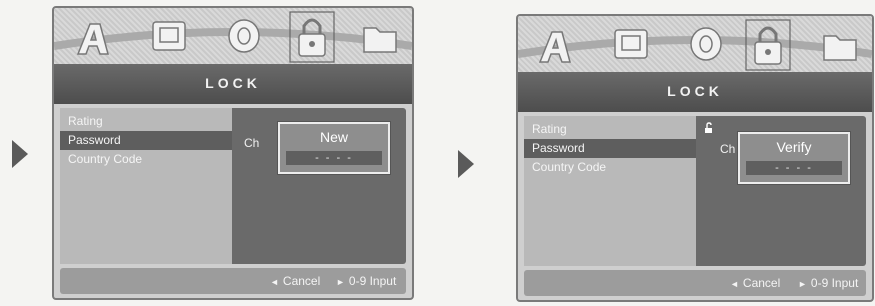  I want to click on verify-password-dialog: Verify - - - -, so click(794, 158).